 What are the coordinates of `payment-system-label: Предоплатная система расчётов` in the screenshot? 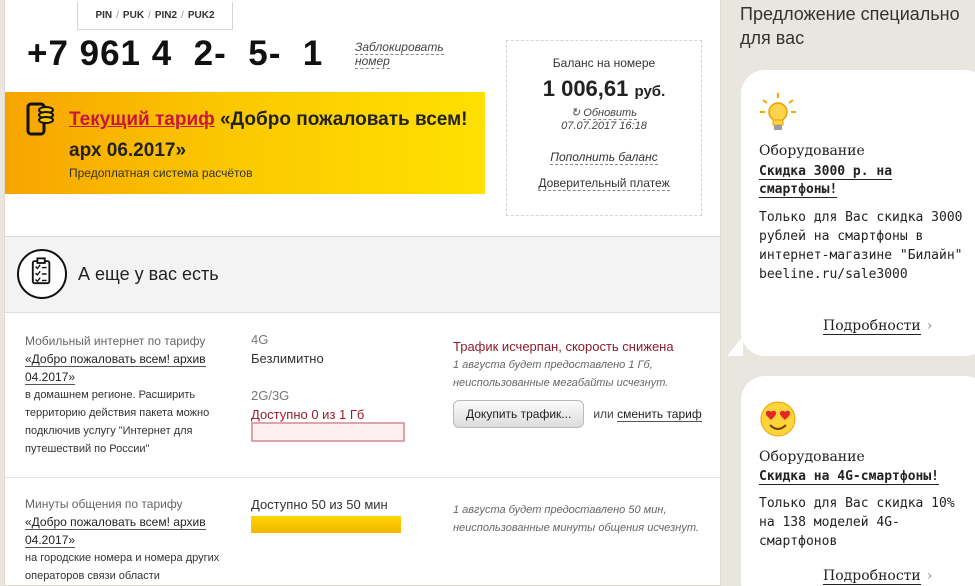 It's located at (161, 173).